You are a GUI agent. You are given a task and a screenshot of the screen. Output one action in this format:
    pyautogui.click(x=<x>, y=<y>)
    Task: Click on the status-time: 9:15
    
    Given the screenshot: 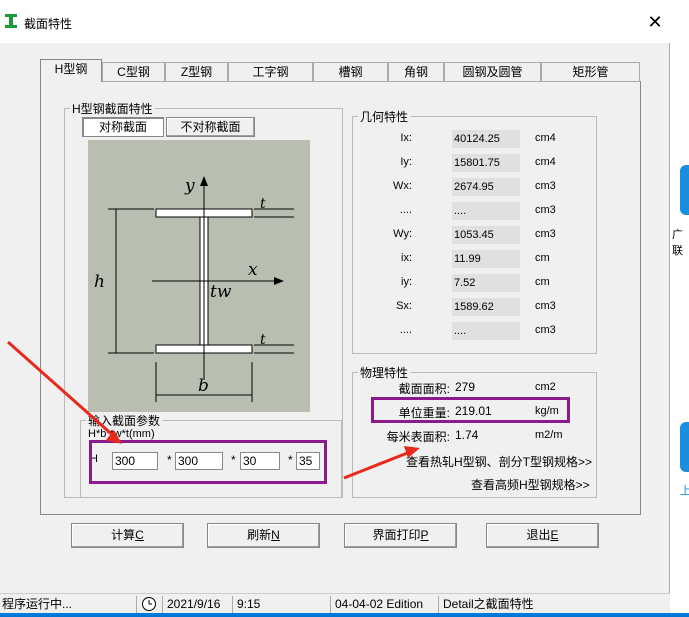 What is the action you would take?
    pyautogui.click(x=280, y=604)
    